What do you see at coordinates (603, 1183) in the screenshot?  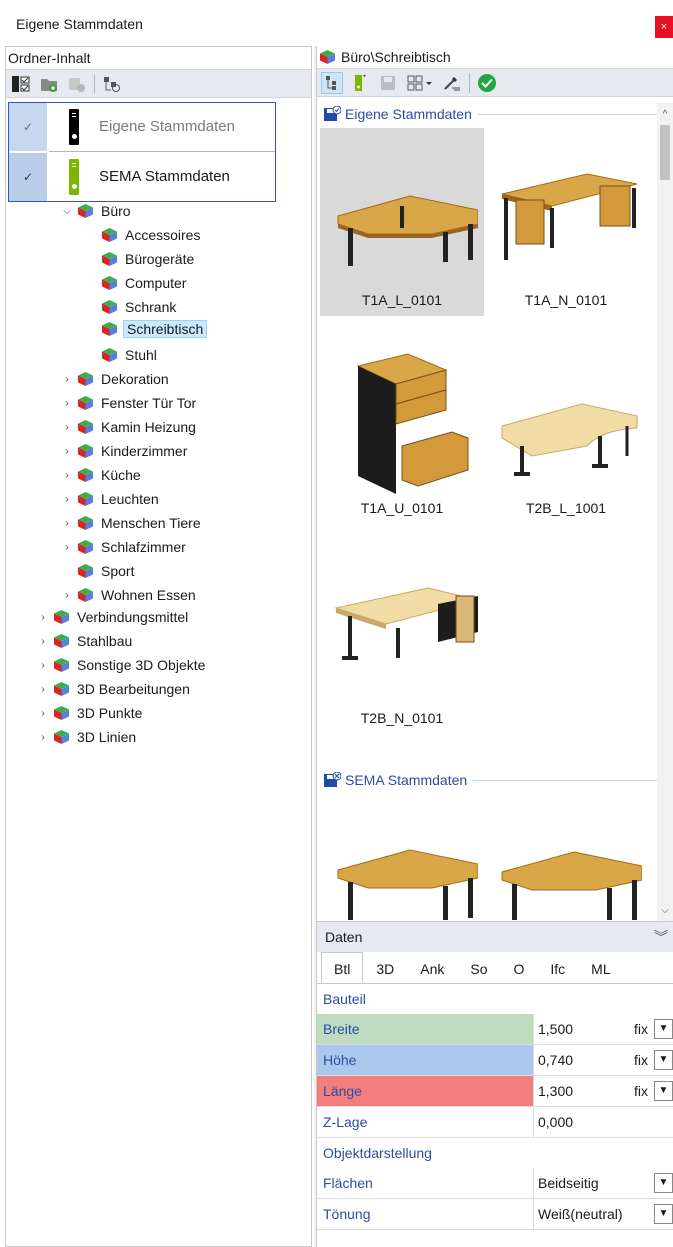 I see `property-value: Beidseitig ▼` at bounding box center [603, 1183].